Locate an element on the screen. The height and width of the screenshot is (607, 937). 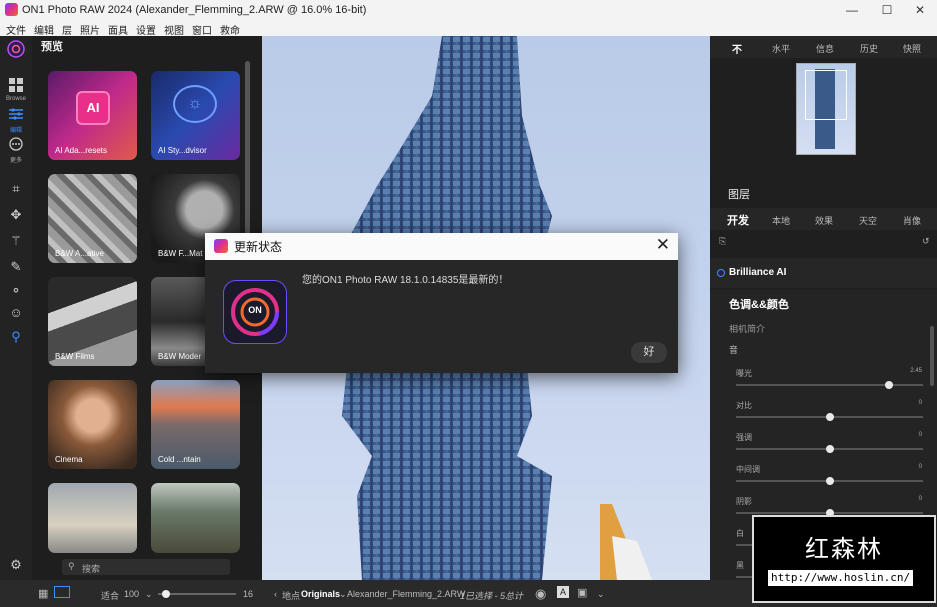
on1-app-logo: ON is located at coordinates (255, 312).